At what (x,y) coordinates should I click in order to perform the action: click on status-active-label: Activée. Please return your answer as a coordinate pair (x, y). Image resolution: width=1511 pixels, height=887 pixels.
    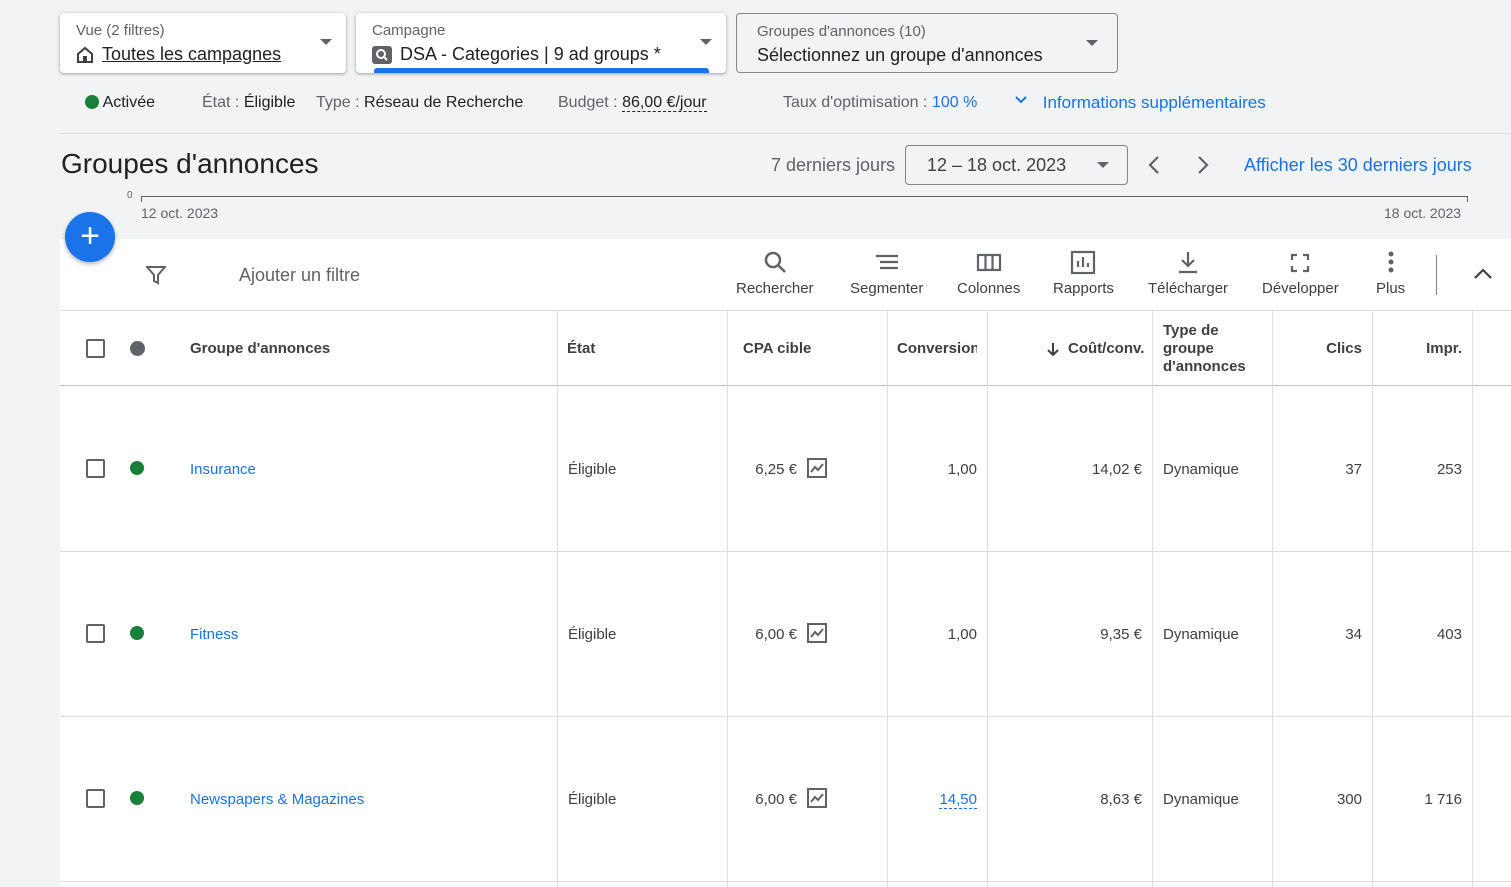
    Looking at the image, I should click on (129, 102).